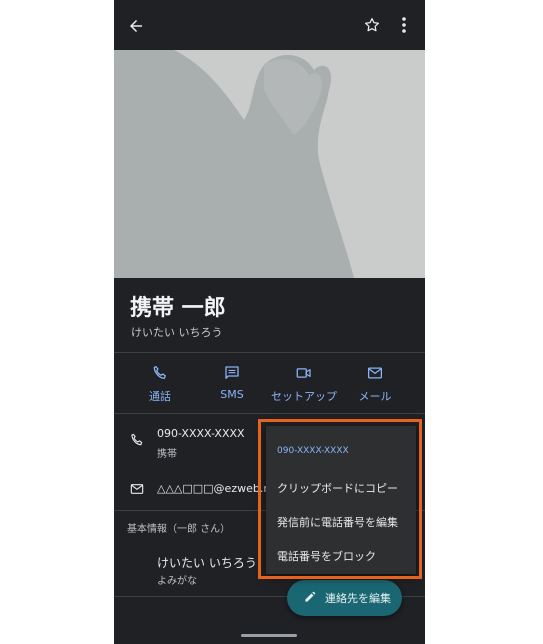  Describe the element at coordinates (337, 522) in the screenshot. I see `menu-item-edit-before-call: 発信前に電話番号を編集` at that location.